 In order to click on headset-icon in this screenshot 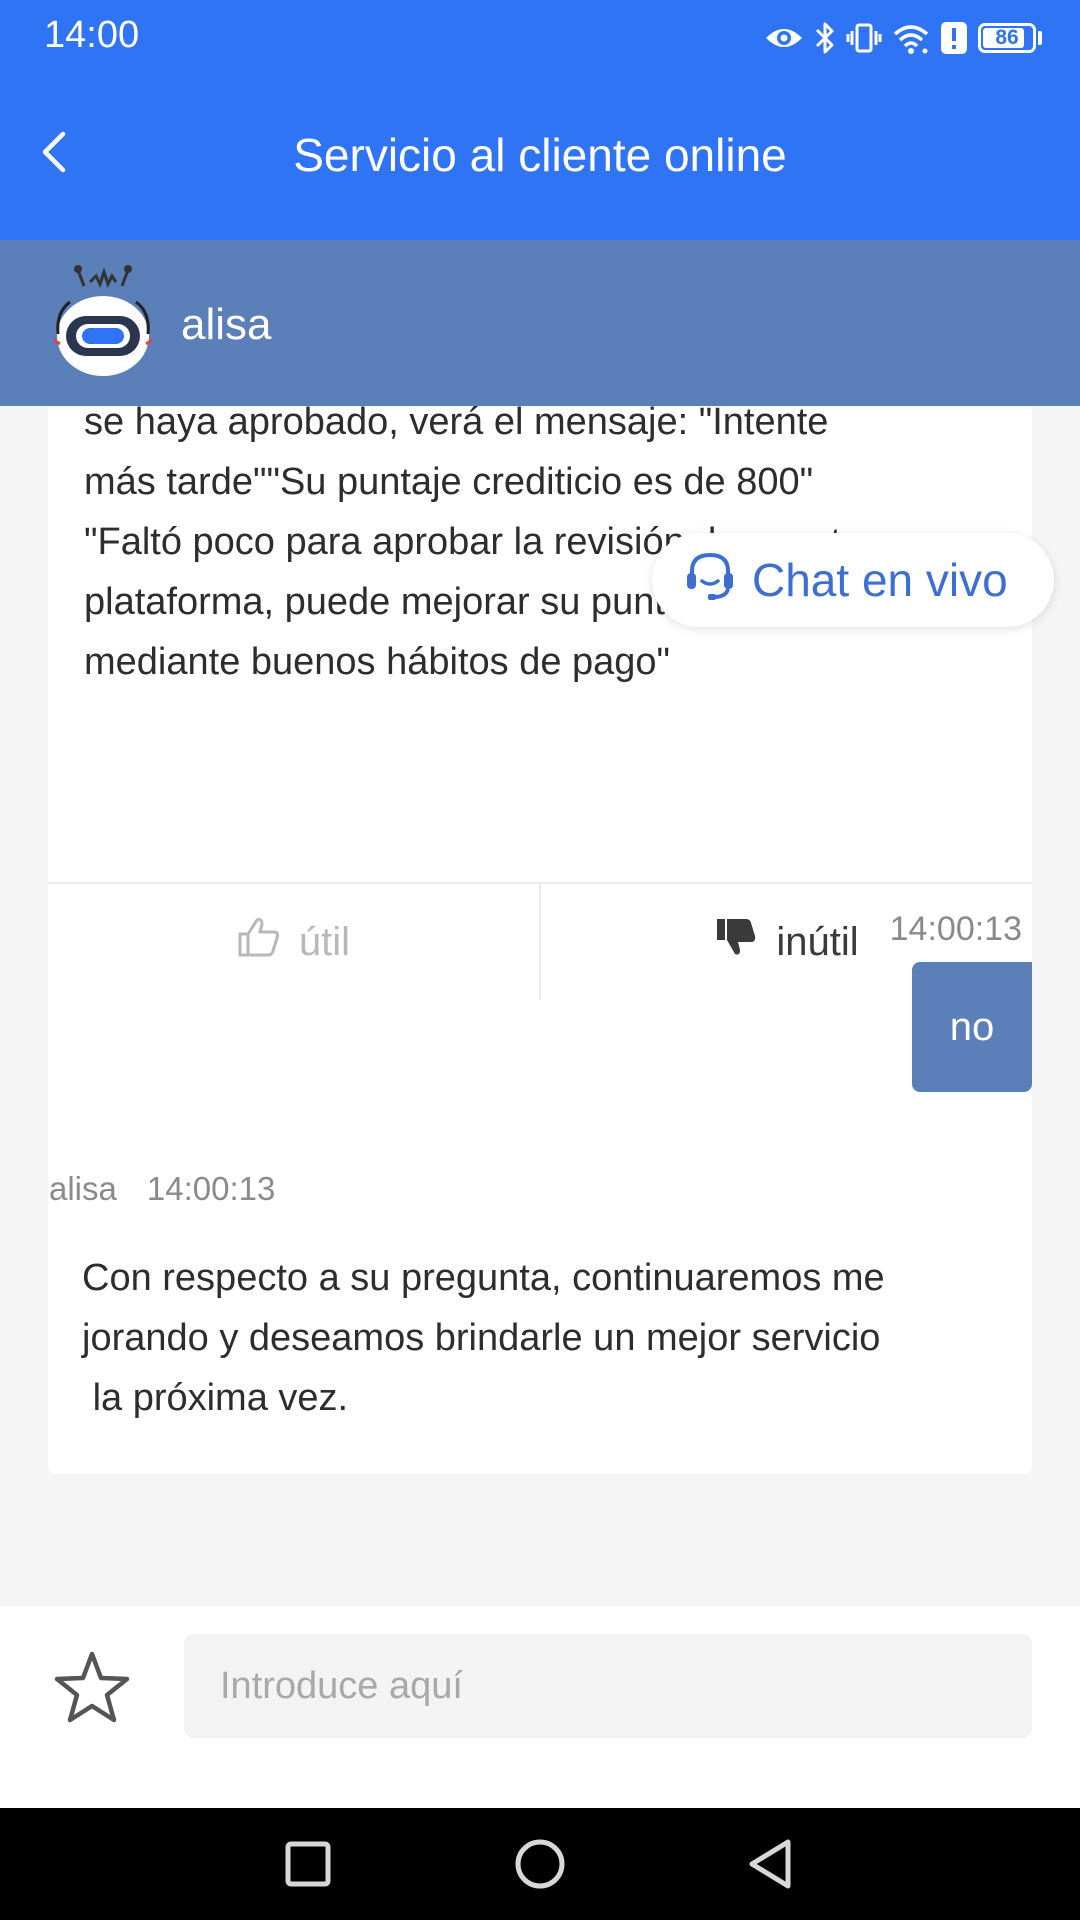, I will do `click(710, 580)`.